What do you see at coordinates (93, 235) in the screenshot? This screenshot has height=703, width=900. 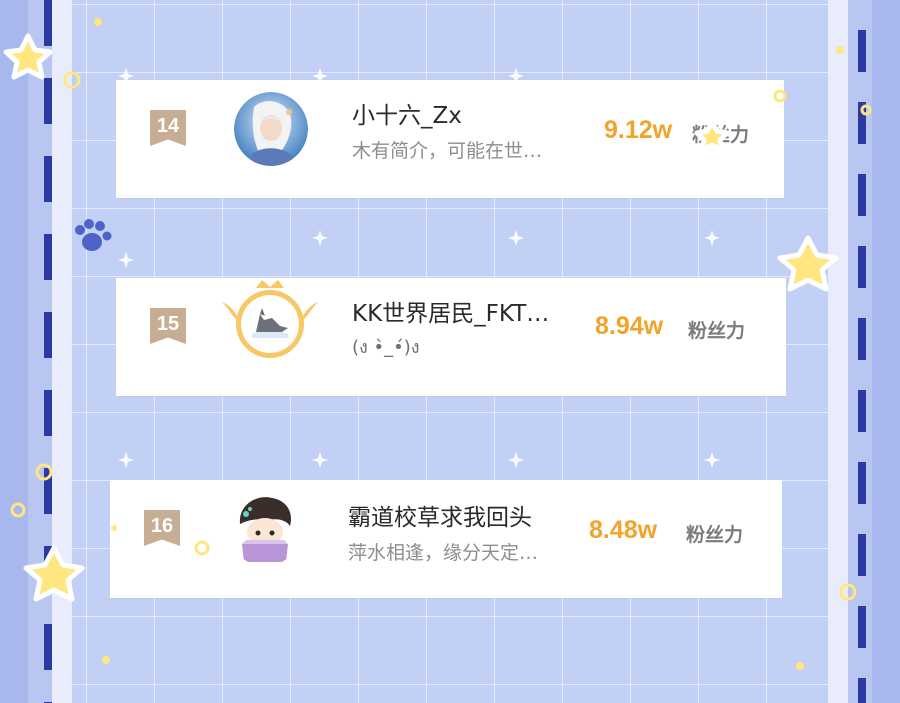 I see `paw-icon` at bounding box center [93, 235].